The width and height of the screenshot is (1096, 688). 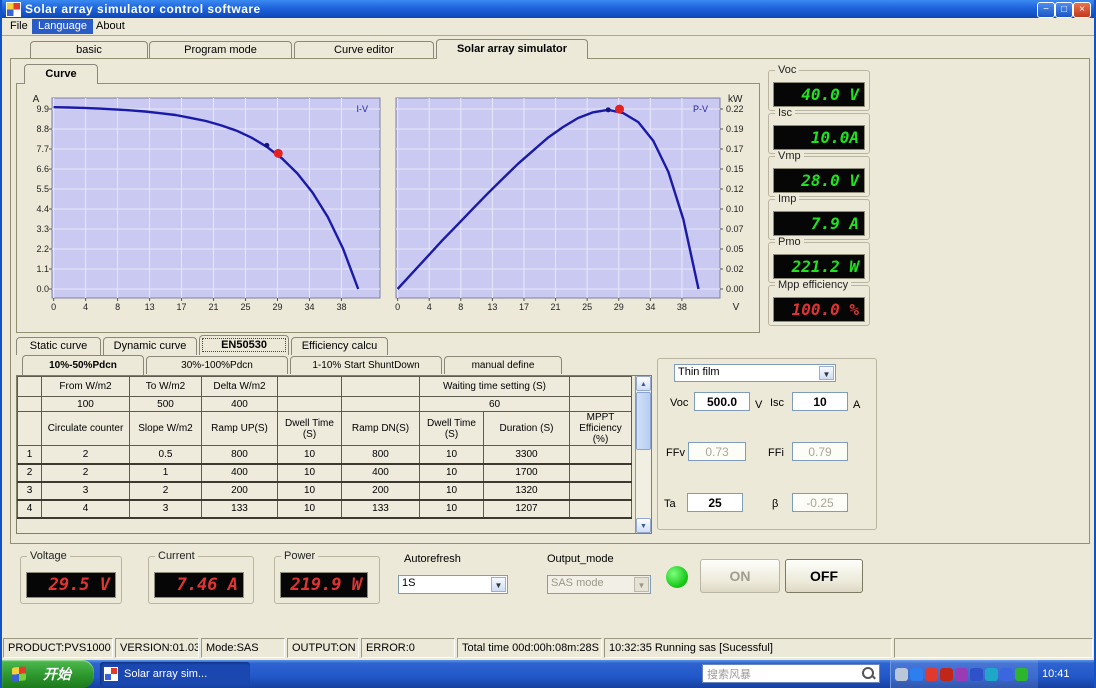 I want to click on table-cell: 60, so click(x=494, y=404).